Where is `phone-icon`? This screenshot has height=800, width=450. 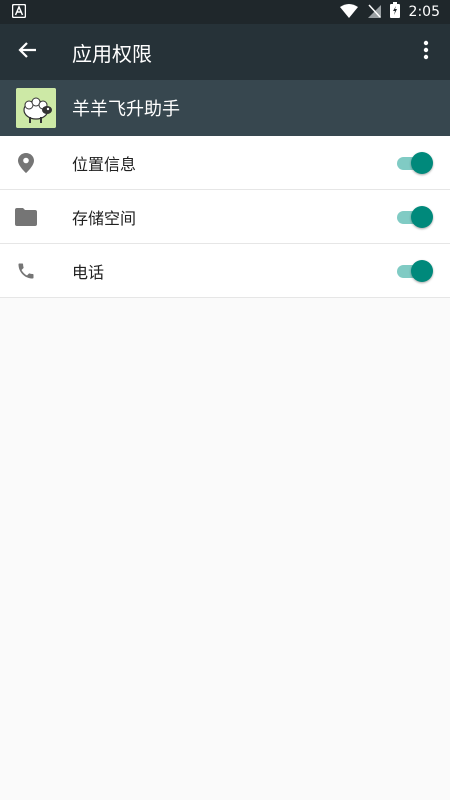 phone-icon is located at coordinates (26, 271).